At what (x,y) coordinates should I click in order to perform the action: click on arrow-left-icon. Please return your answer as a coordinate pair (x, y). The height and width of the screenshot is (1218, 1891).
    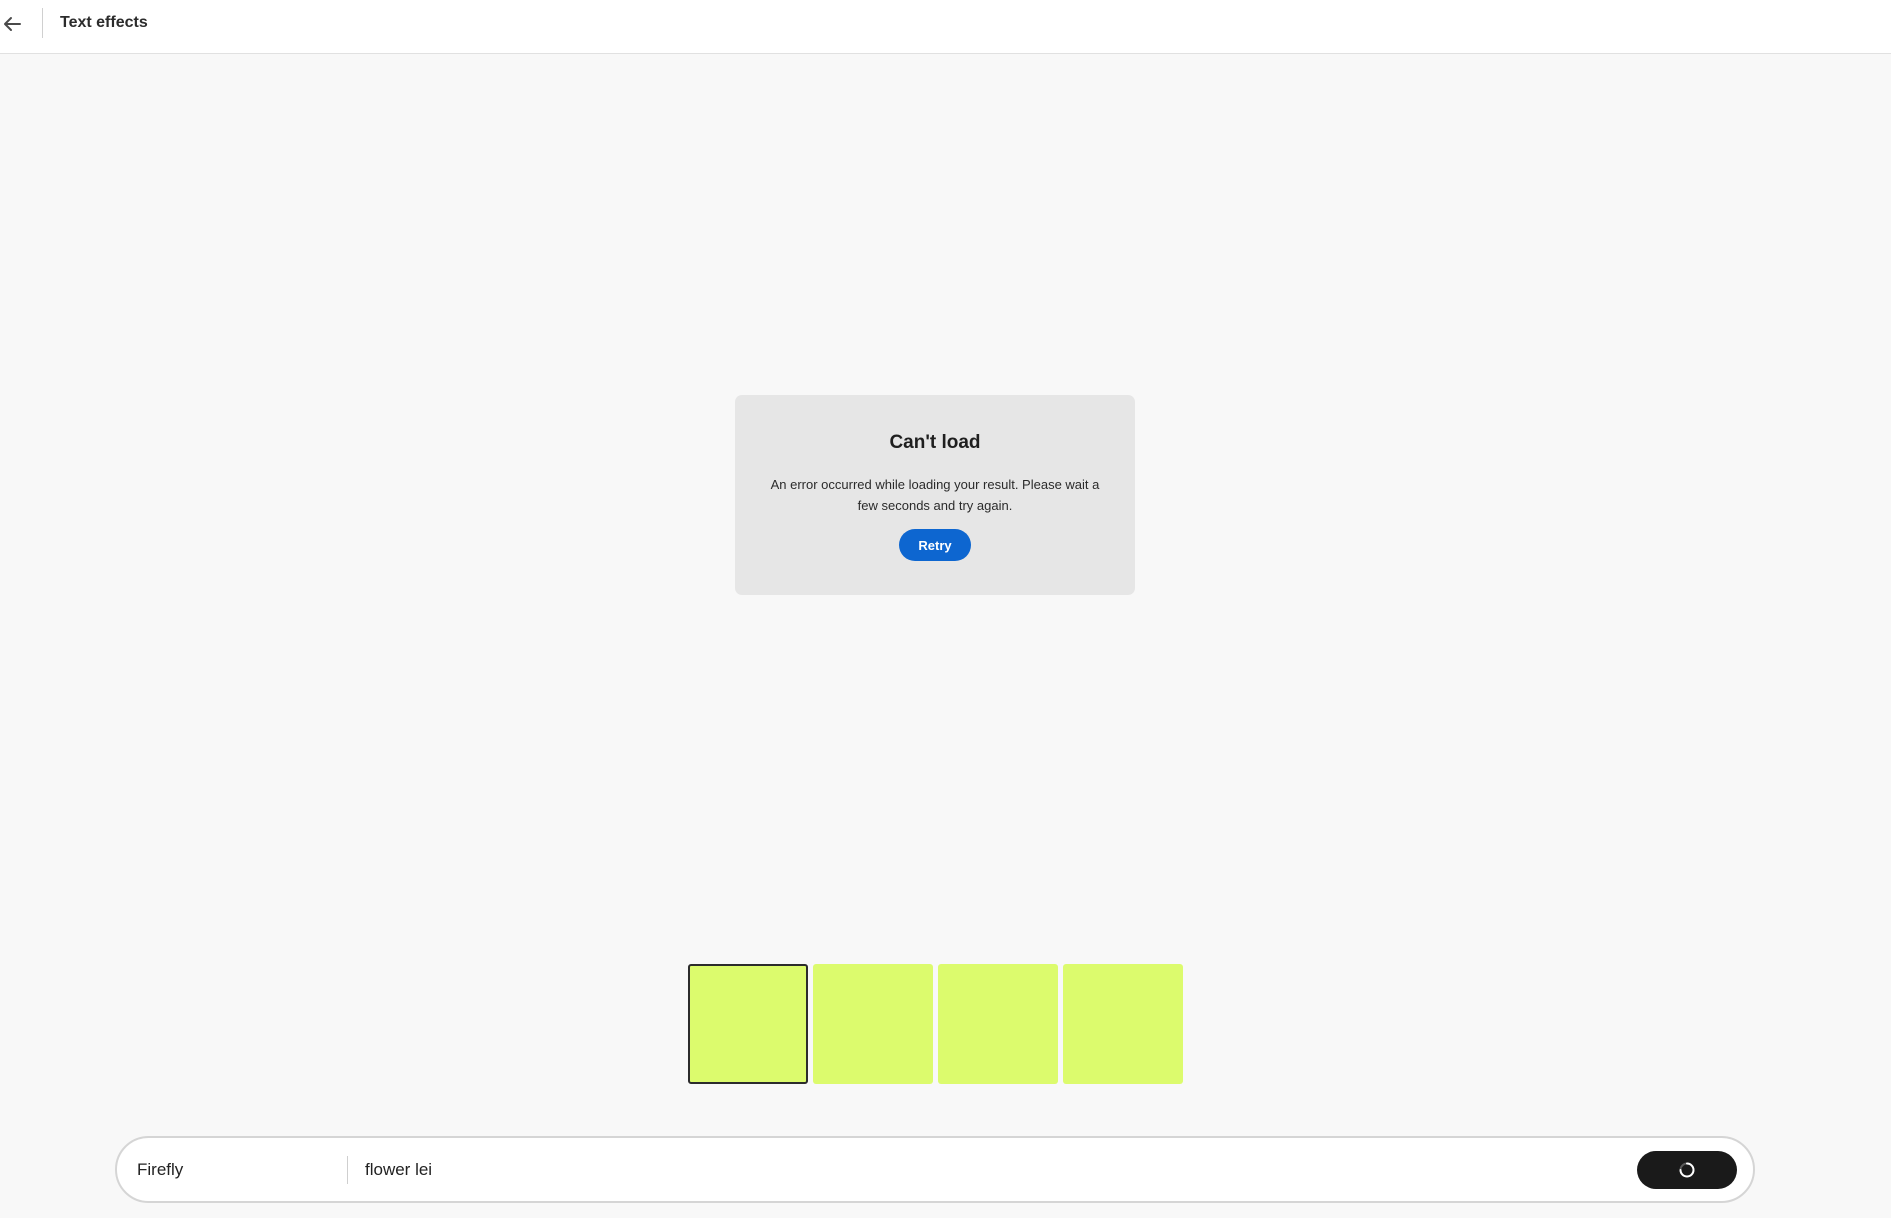
    Looking at the image, I should click on (12, 24).